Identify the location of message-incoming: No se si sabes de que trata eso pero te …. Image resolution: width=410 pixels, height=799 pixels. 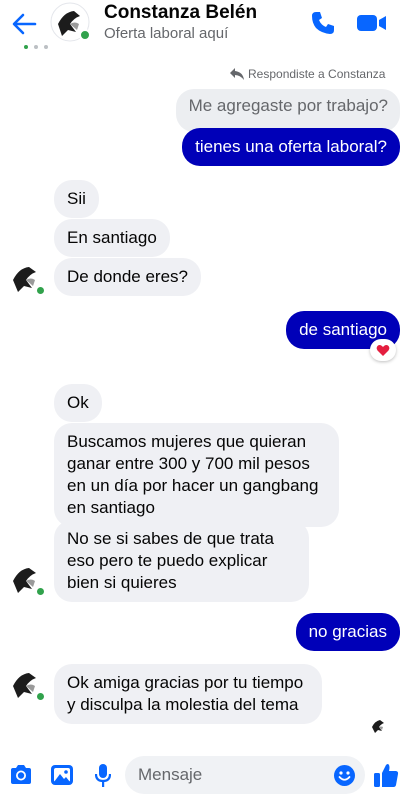
(181, 561).